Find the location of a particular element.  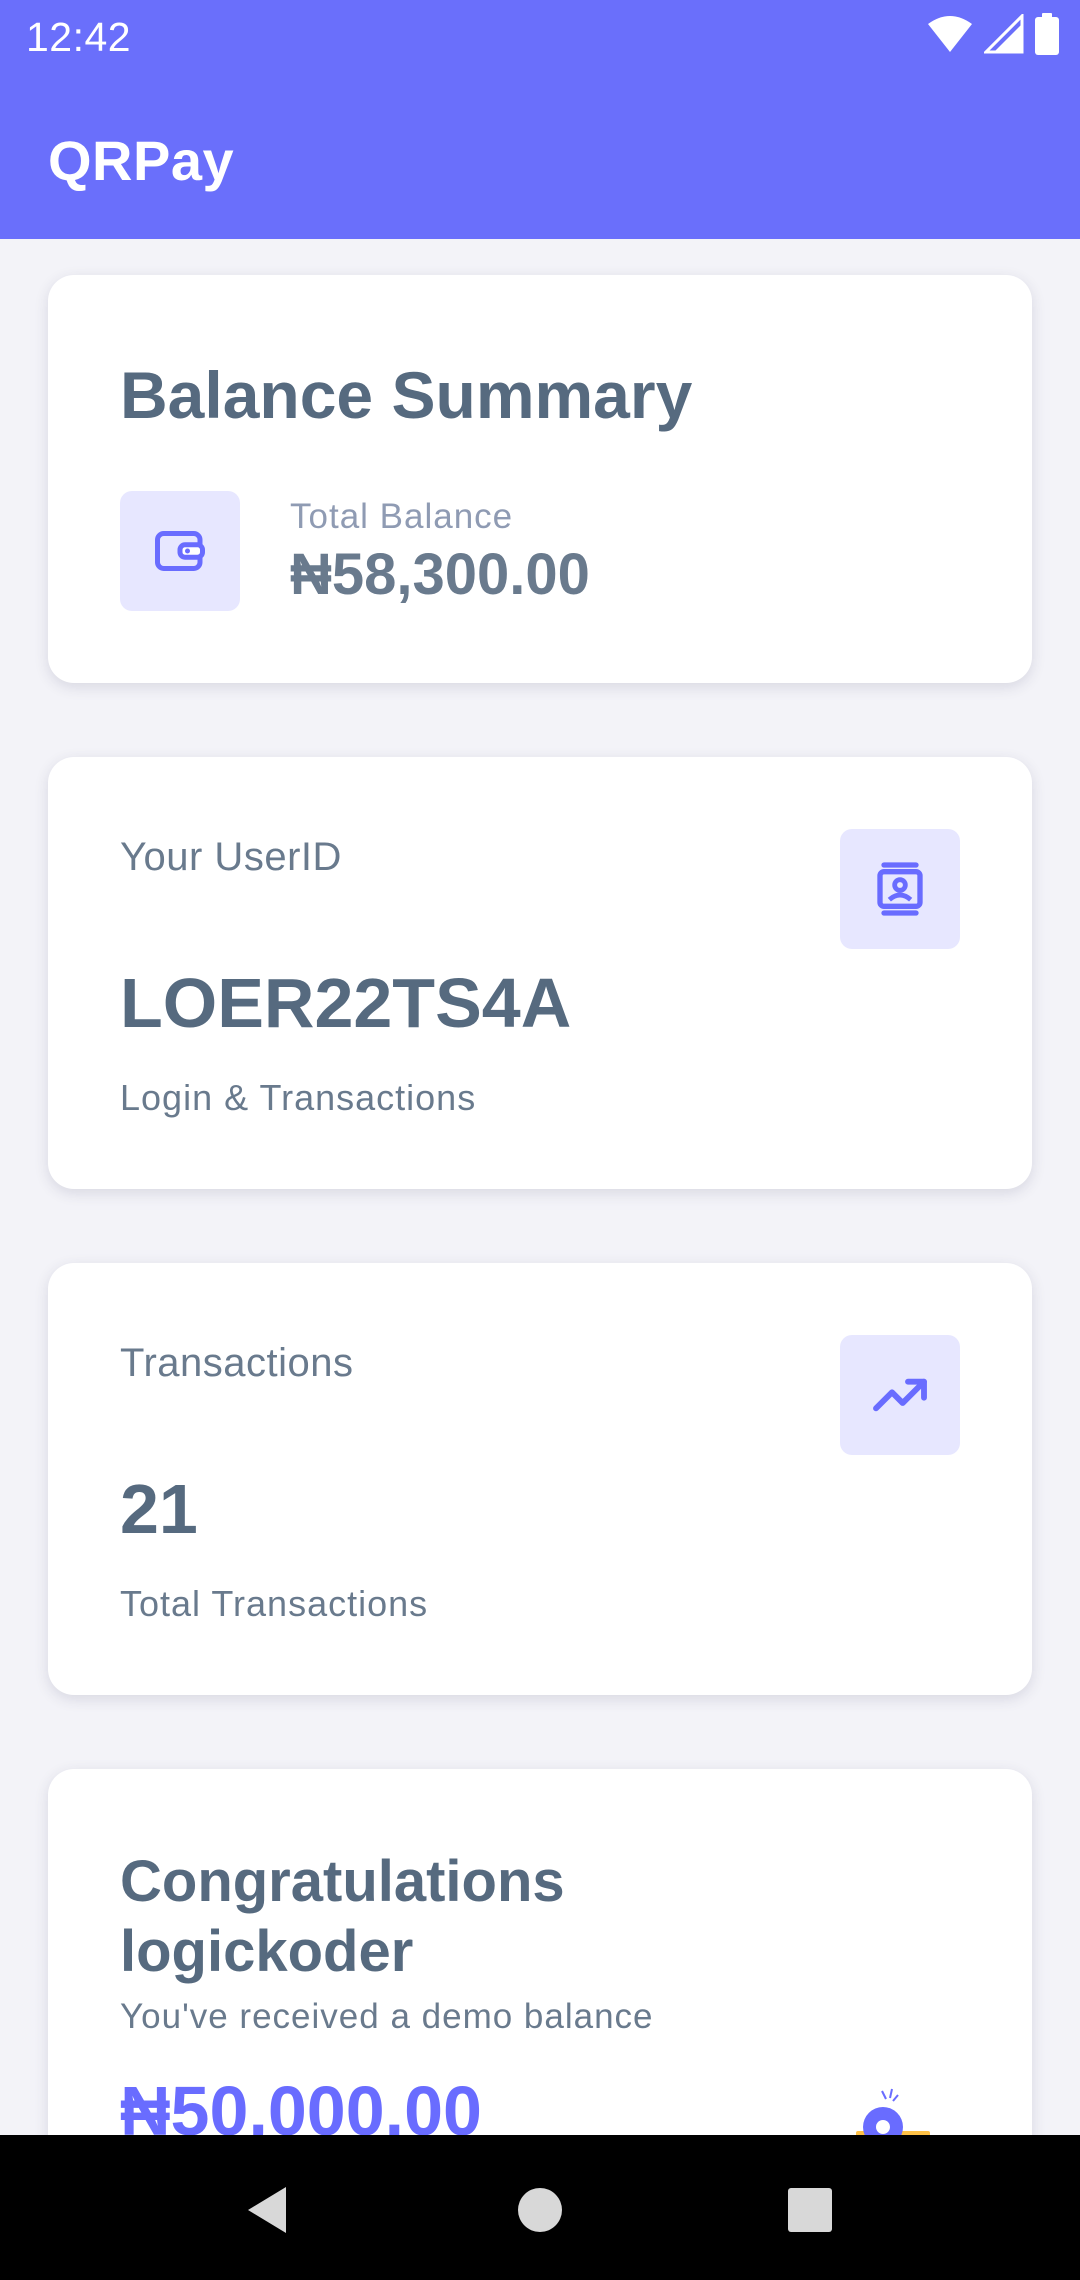

user-id-caption: Login & Transactions is located at coordinates (298, 1097).